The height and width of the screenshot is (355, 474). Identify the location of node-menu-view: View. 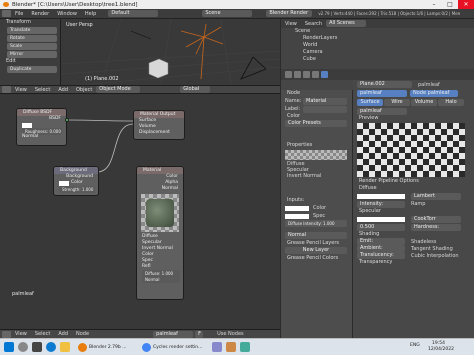
(21, 334).